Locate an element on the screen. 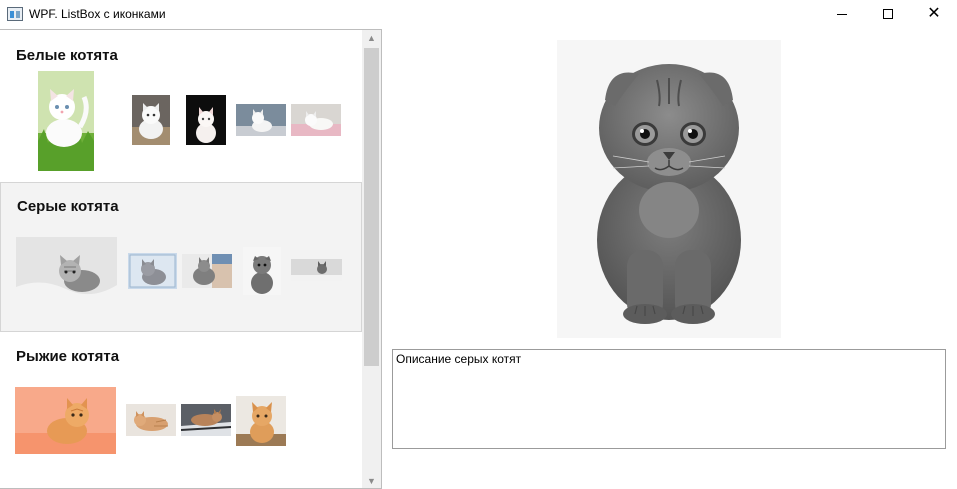  maximize-icon is located at coordinates (888, 14).